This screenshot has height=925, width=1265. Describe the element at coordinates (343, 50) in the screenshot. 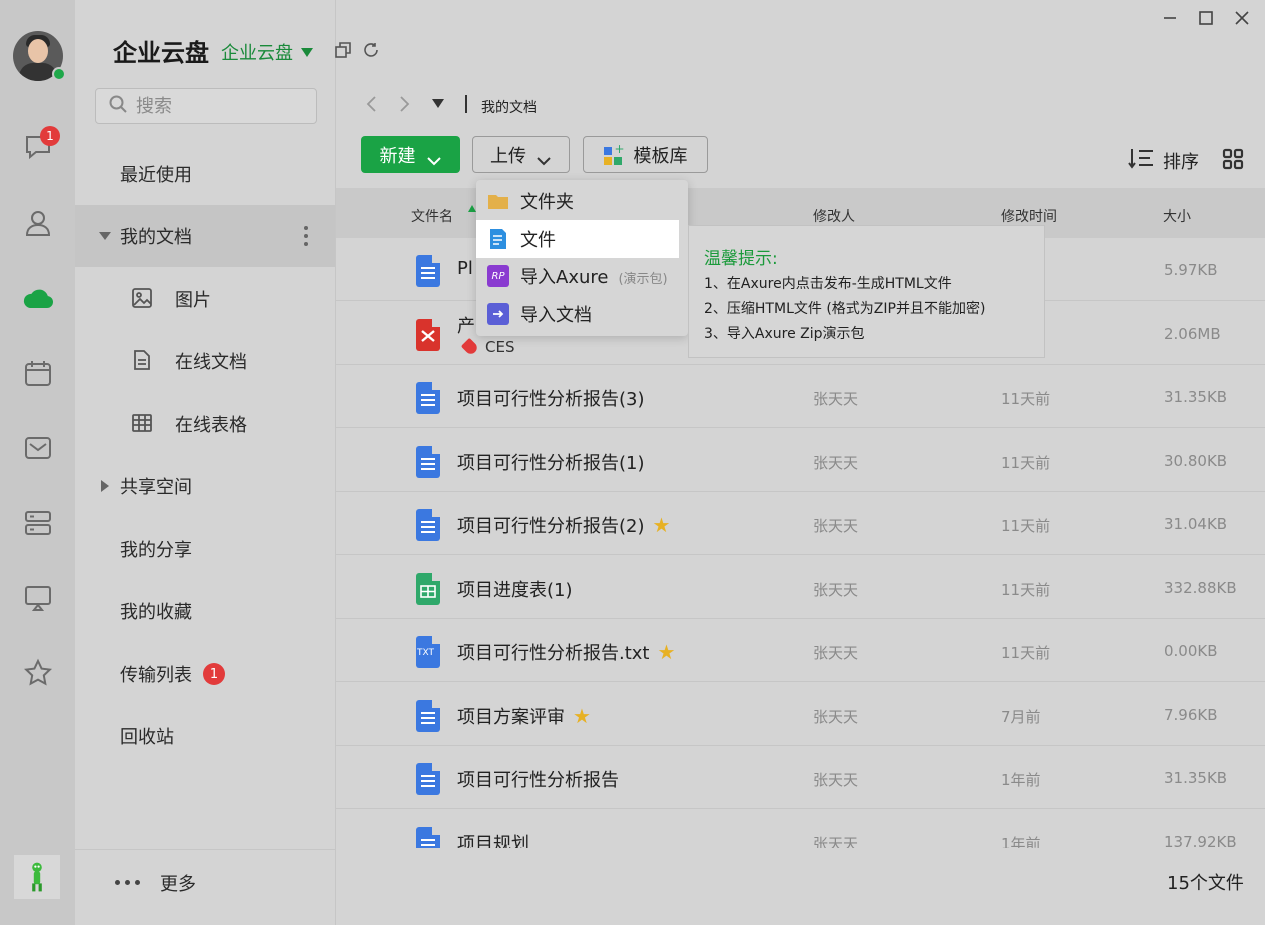

I see `popout-icon` at that location.